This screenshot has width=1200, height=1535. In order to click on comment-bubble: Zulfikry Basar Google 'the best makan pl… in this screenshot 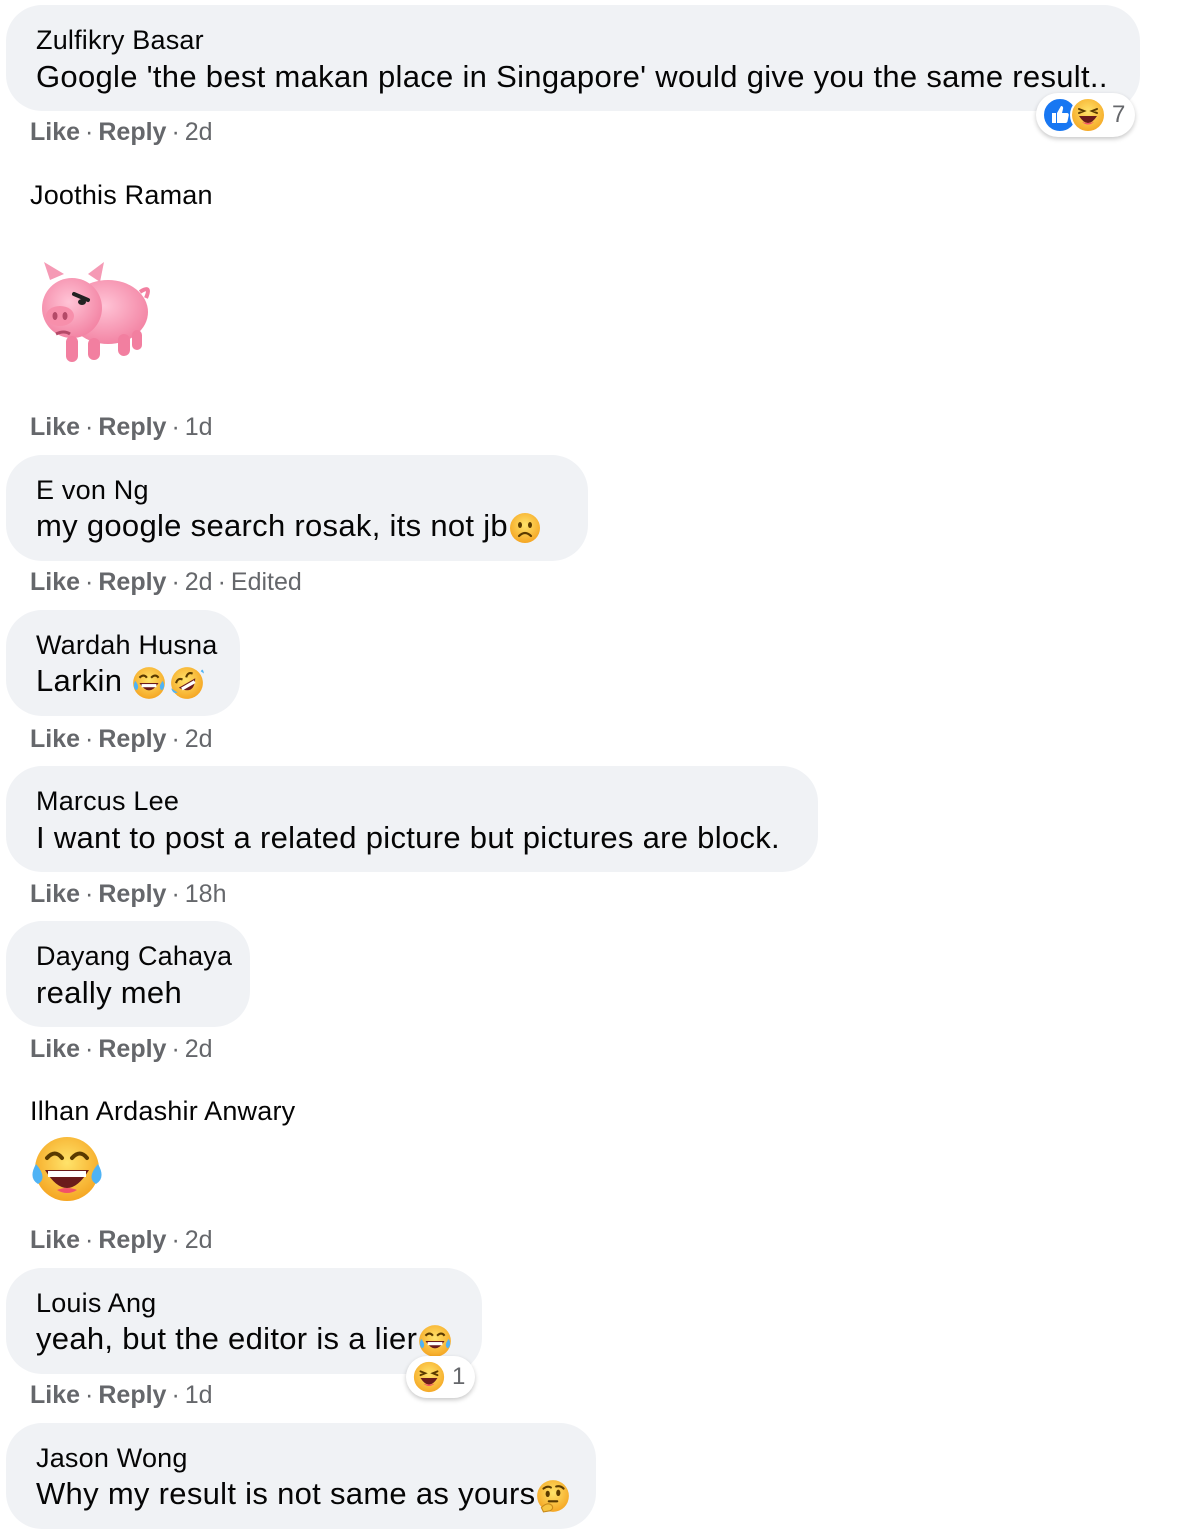, I will do `click(573, 58)`.